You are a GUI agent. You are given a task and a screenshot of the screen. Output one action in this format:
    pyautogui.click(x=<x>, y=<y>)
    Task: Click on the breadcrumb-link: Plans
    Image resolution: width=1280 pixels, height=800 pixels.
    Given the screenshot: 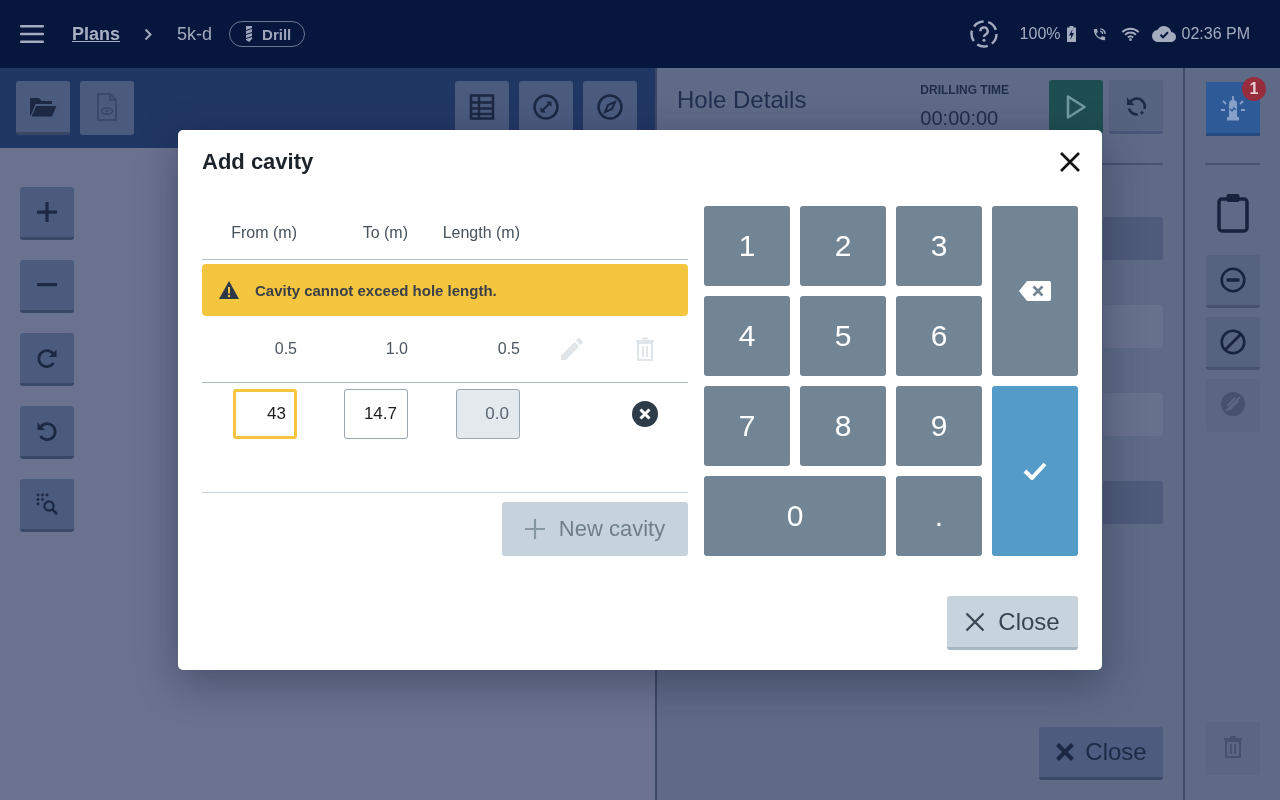 What is the action you would take?
    pyautogui.click(x=96, y=34)
    